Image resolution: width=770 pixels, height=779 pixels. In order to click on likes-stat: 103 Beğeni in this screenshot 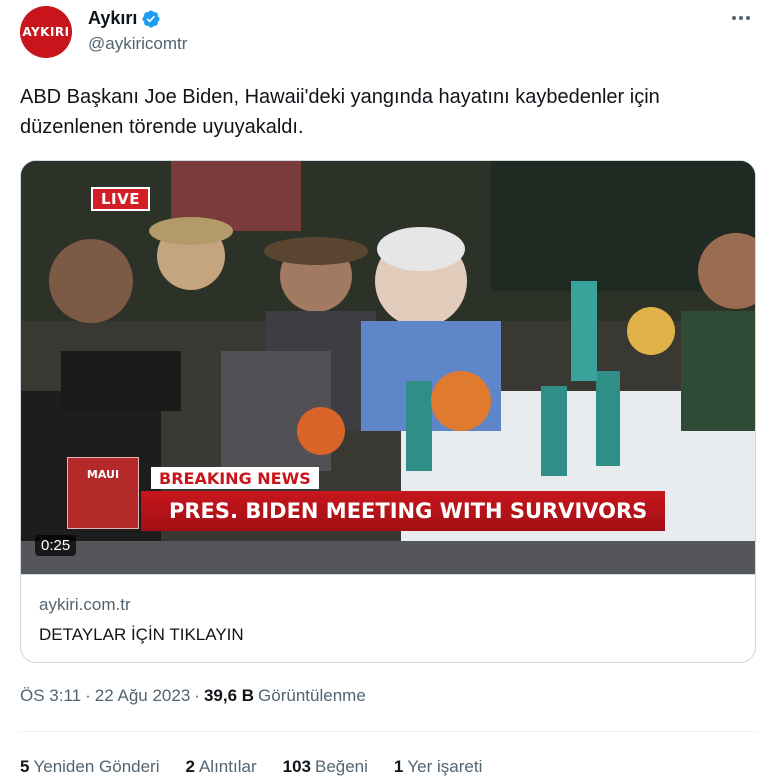, I will do `click(325, 767)`.